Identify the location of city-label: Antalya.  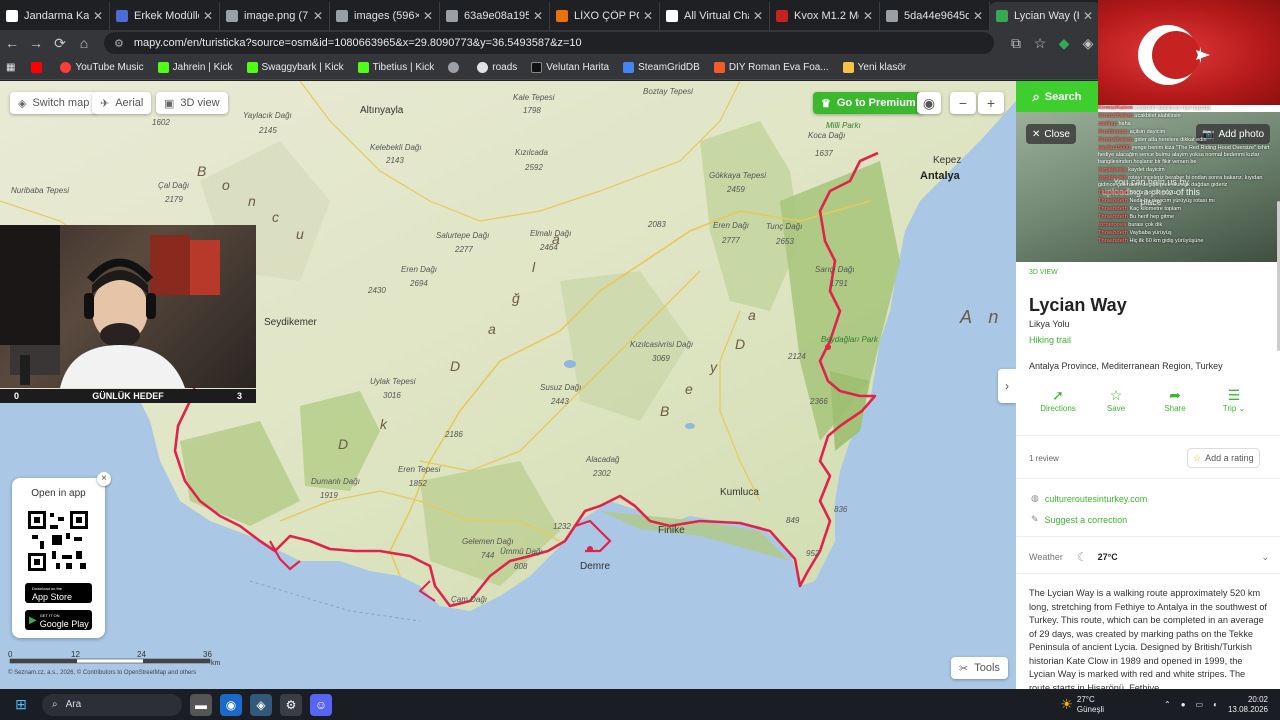
(940, 176).